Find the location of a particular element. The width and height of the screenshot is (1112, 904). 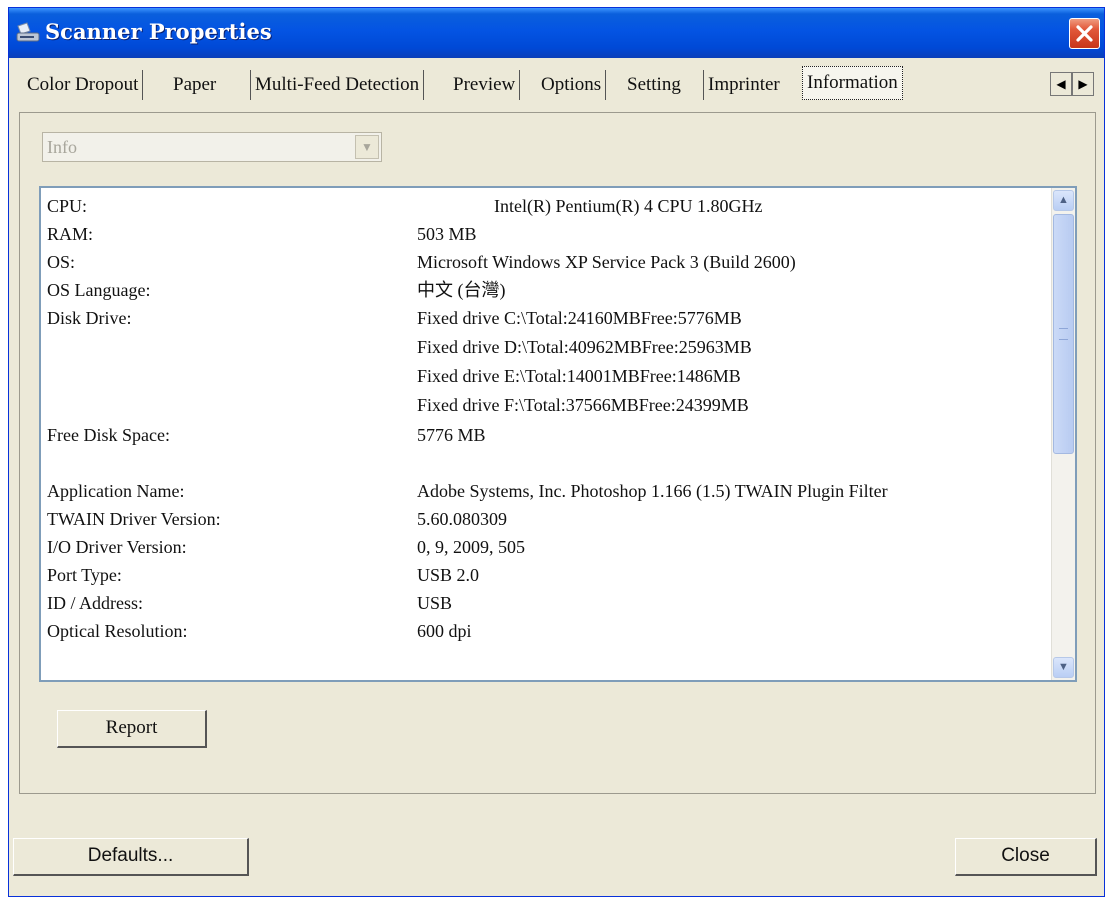

info-row-free-disk-space: Free Disk Space: 5776 MB is located at coordinates (537, 435).